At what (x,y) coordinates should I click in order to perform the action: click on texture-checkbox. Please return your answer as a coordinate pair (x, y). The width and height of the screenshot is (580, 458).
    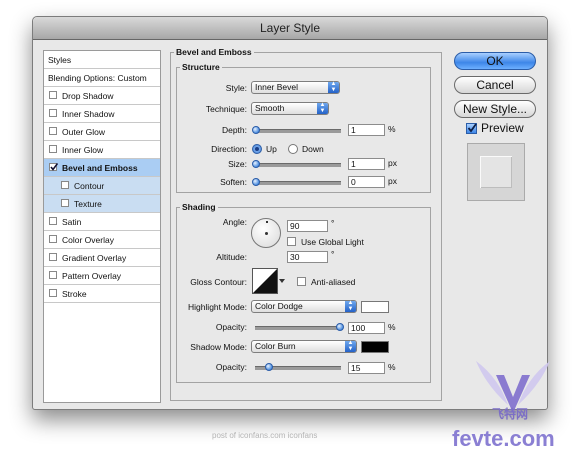
    Looking at the image, I should click on (65, 203).